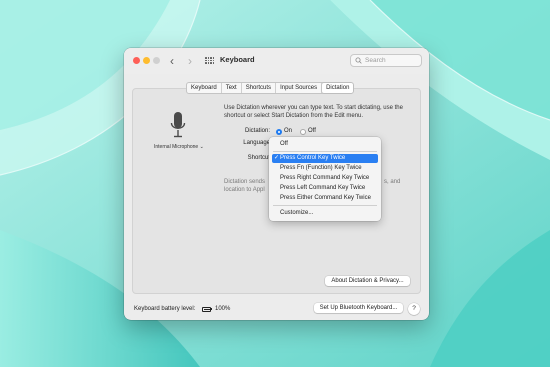 The height and width of the screenshot is (367, 550). What do you see at coordinates (279, 132) in the screenshot?
I see `dictation-on-radio` at bounding box center [279, 132].